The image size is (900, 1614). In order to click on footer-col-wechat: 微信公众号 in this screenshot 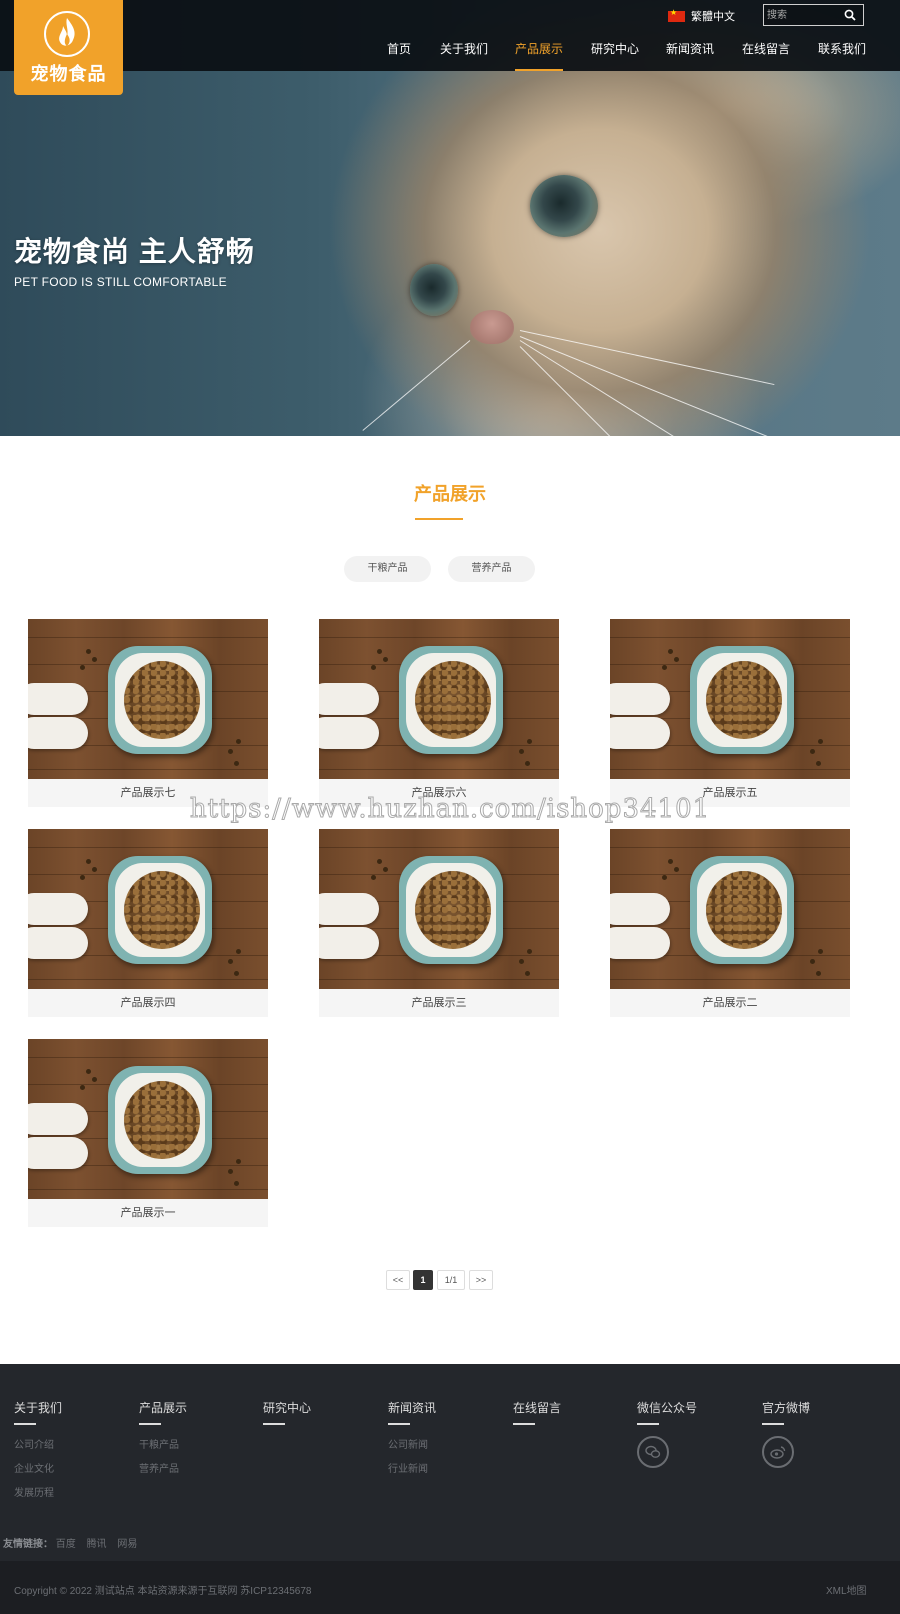, I will do `click(667, 1433)`.